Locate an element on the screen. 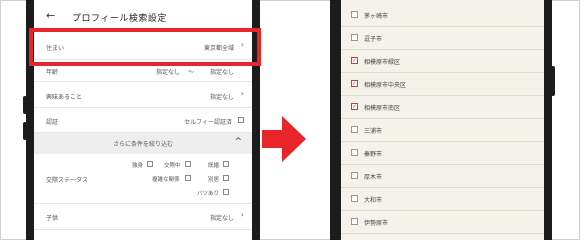  children-row: 子供 指定なし › is located at coordinates (143, 217).